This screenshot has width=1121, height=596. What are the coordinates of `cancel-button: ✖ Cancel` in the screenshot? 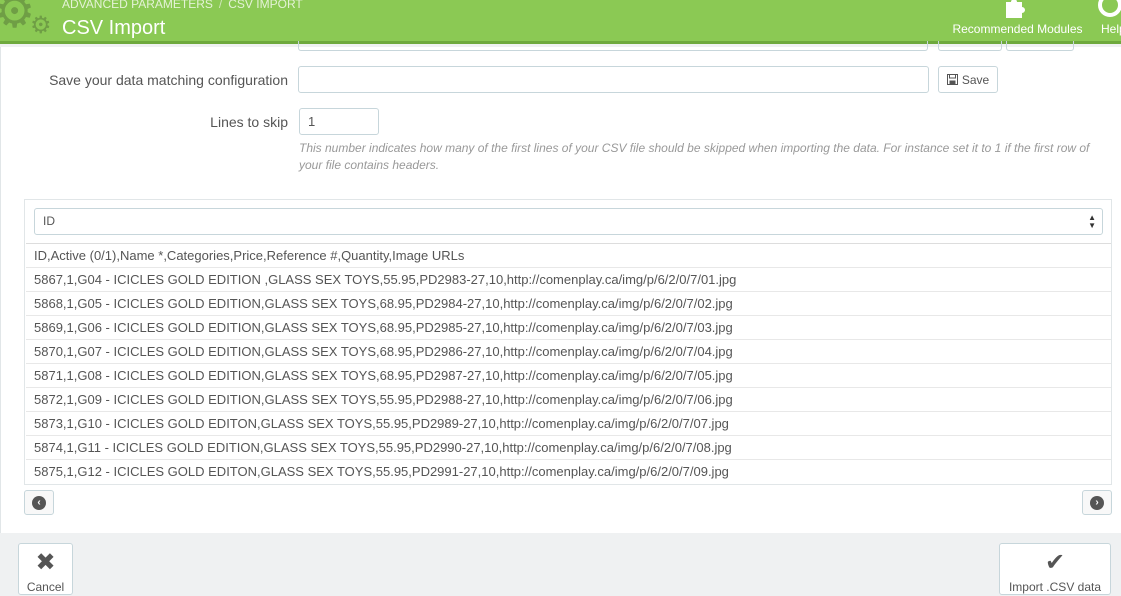 It's located at (45, 569).